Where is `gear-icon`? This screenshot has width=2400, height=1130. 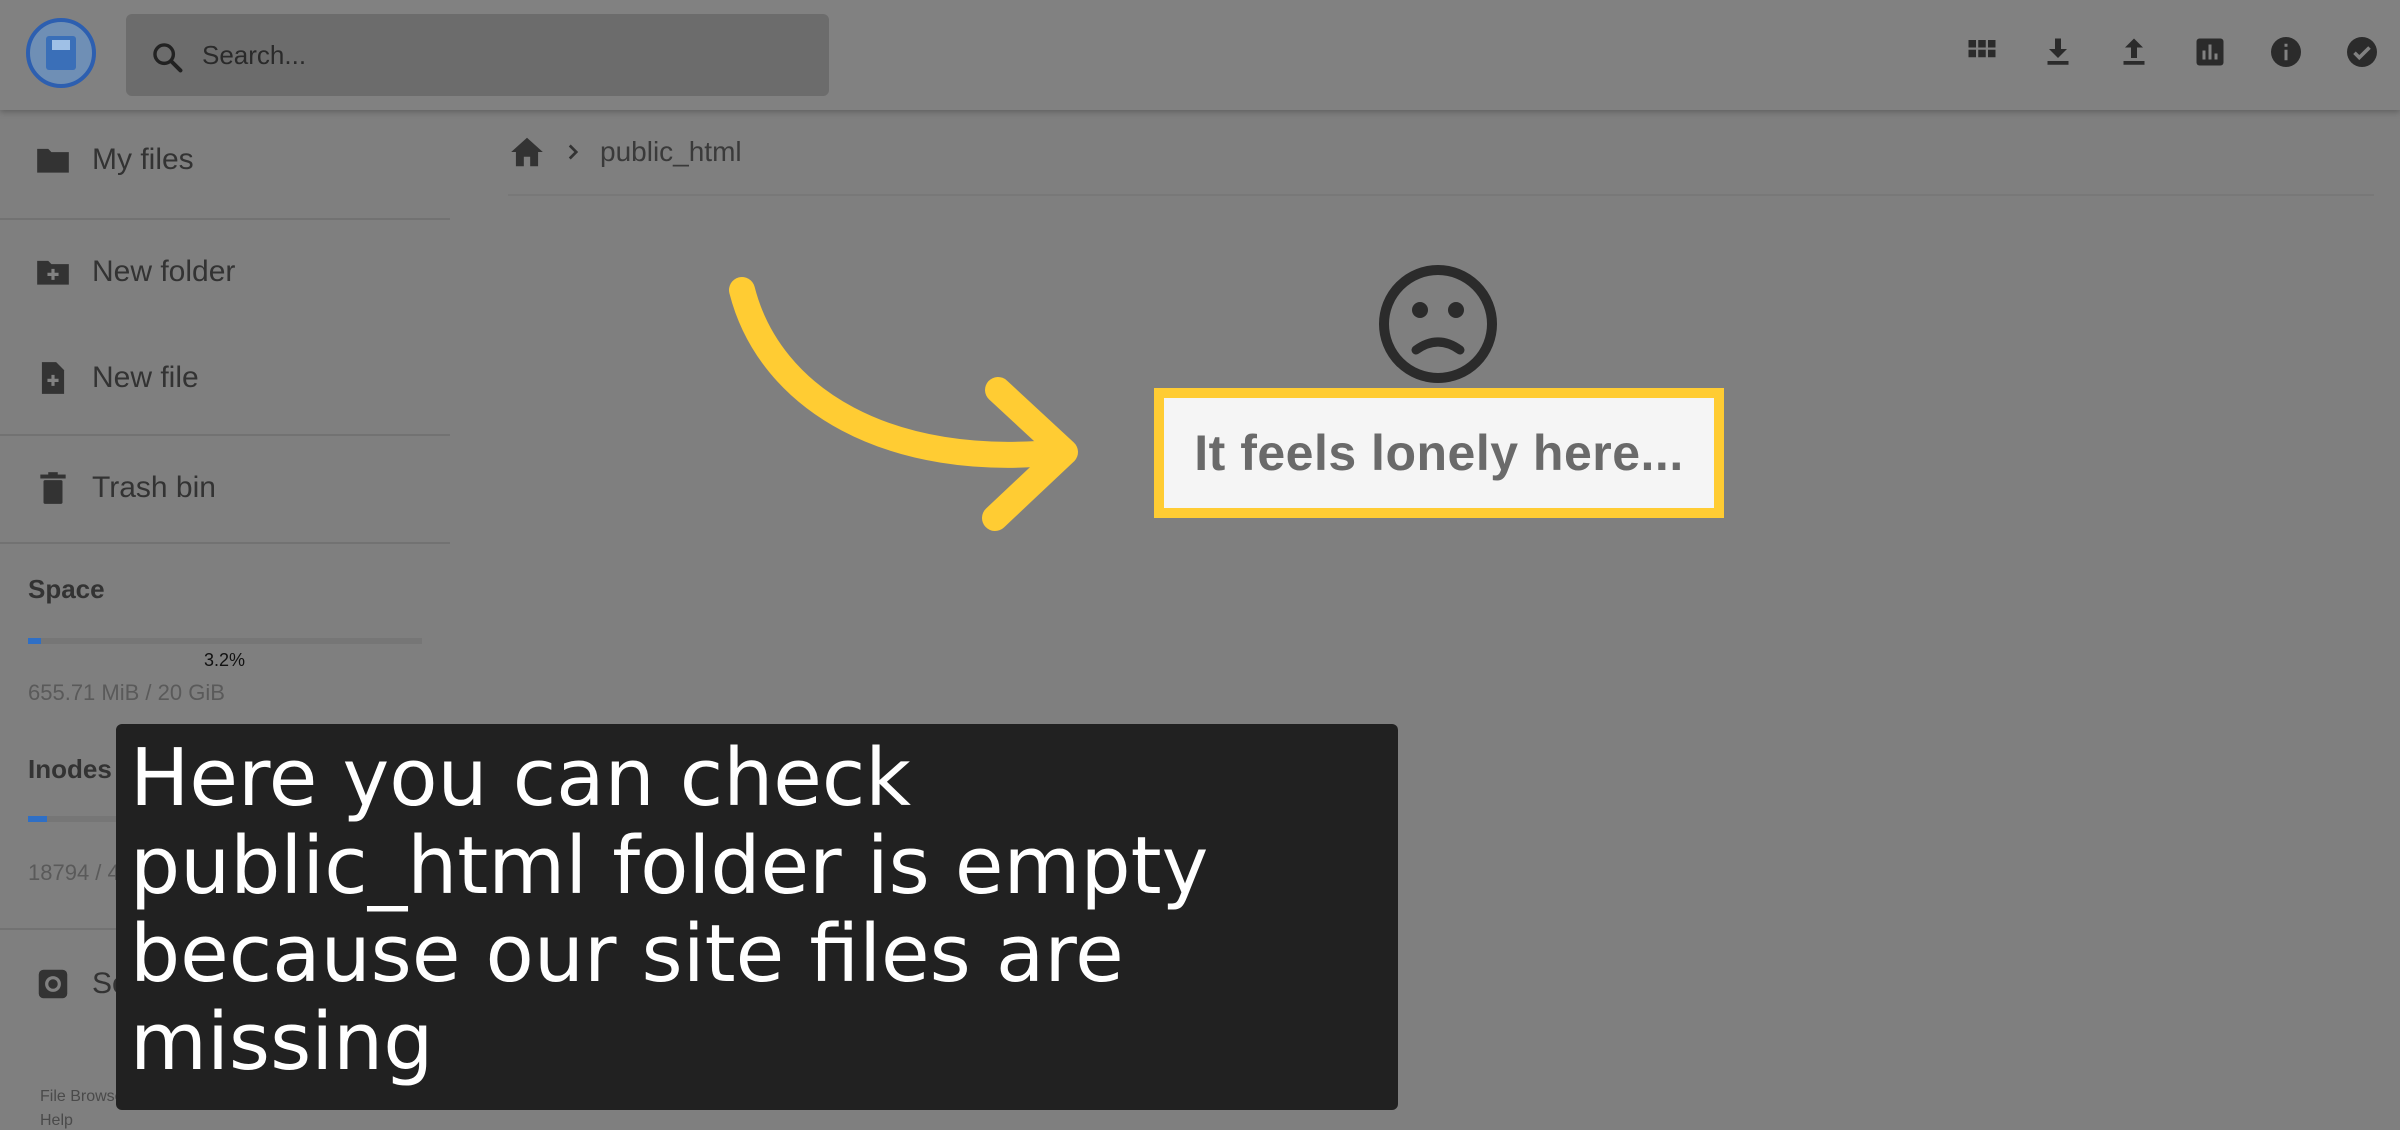 gear-icon is located at coordinates (53, 984).